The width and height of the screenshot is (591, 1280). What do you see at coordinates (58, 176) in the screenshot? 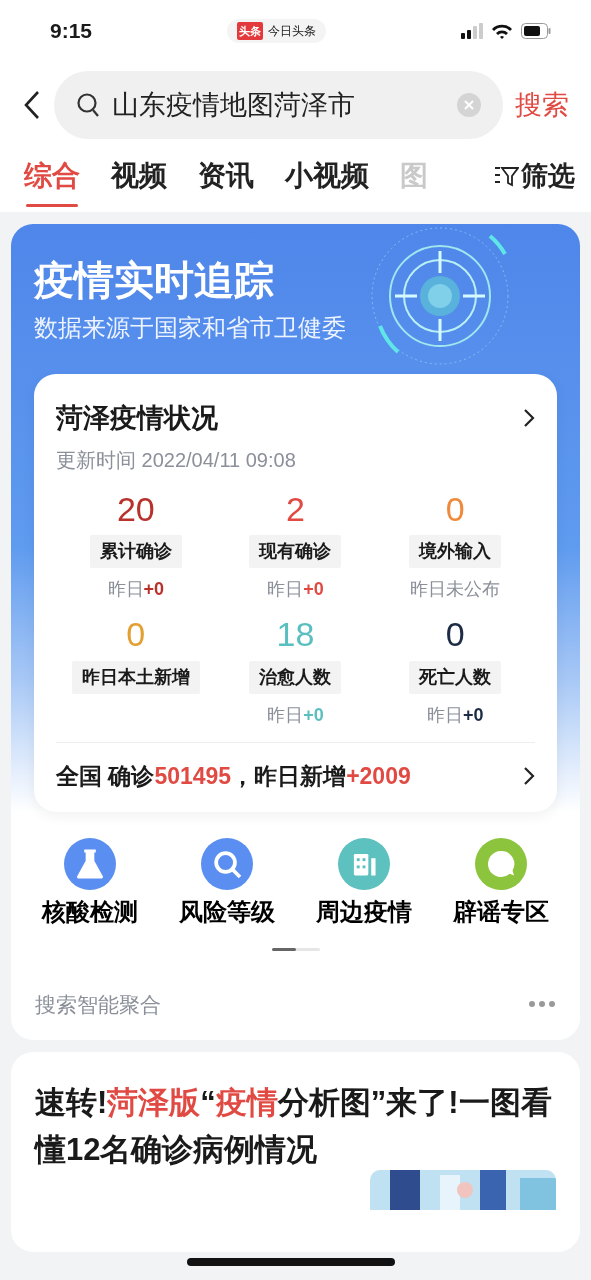
I see `tab: 综合` at bounding box center [58, 176].